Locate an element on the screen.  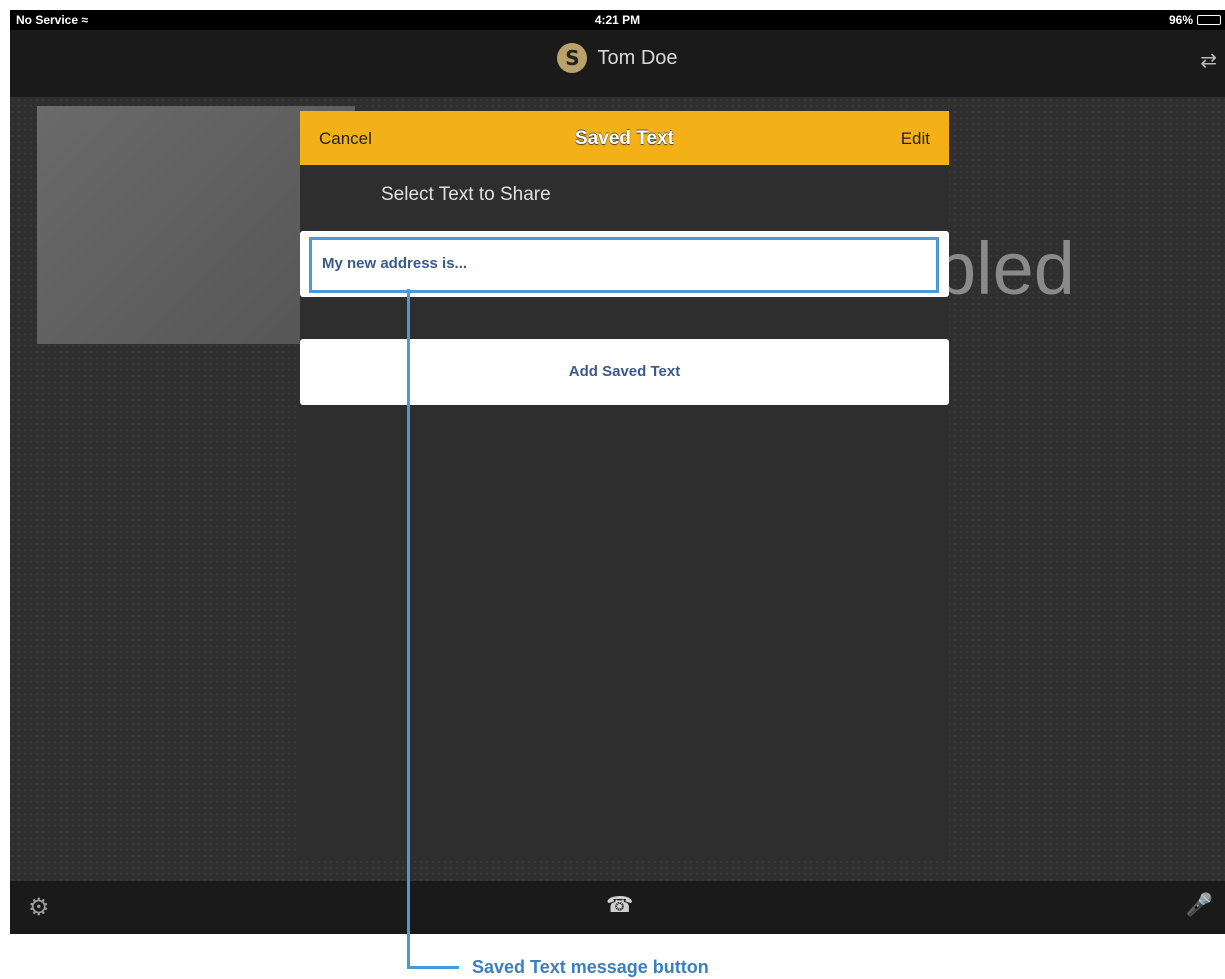
battery-icon is located at coordinates (1209, 20).